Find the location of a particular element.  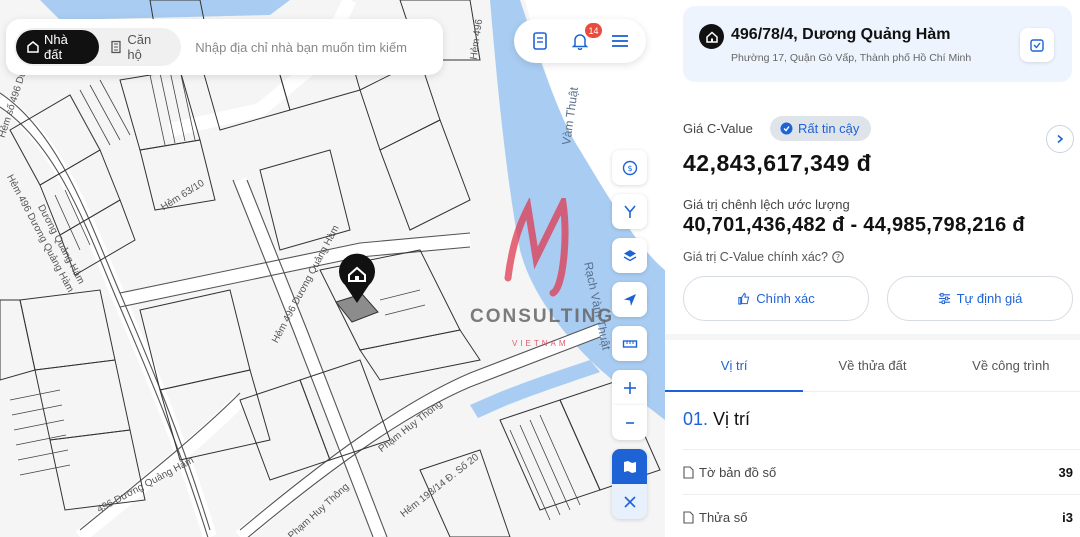

cvalue-label: Giá C-Value is located at coordinates (718, 128).